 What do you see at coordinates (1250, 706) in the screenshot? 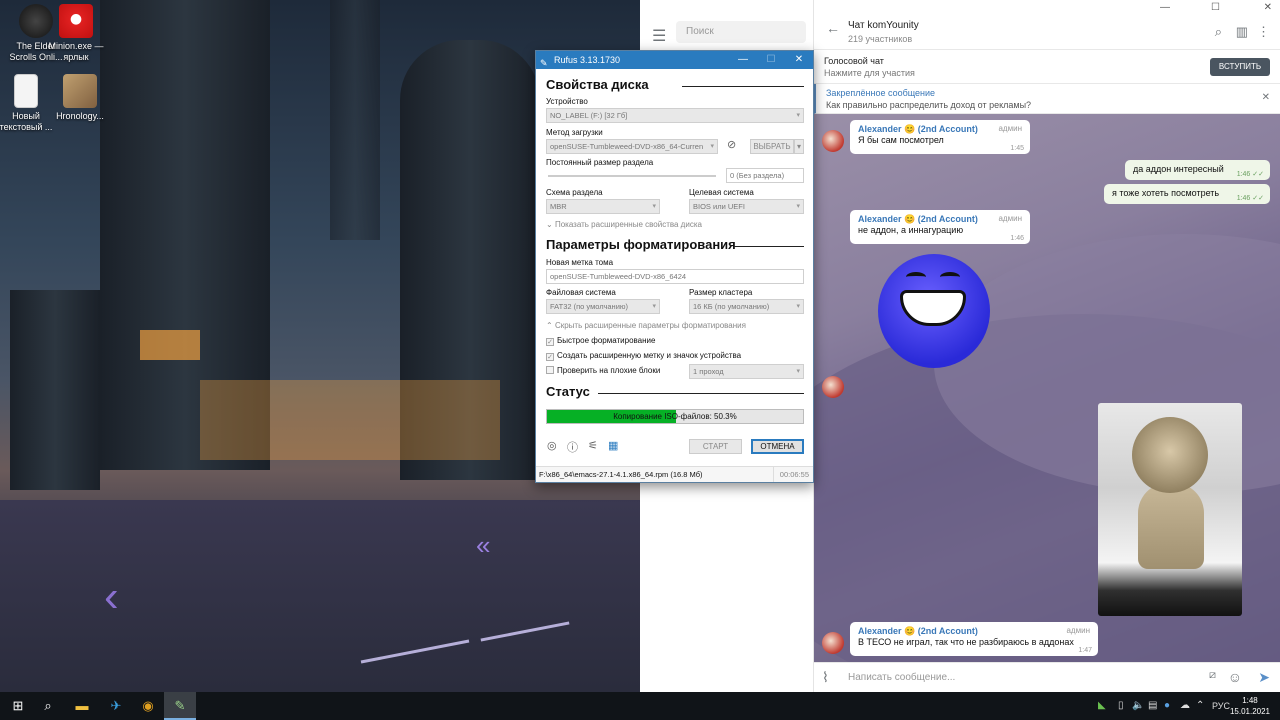
I see `system-clock: 1:48 15.01.2021` at bounding box center [1250, 706].